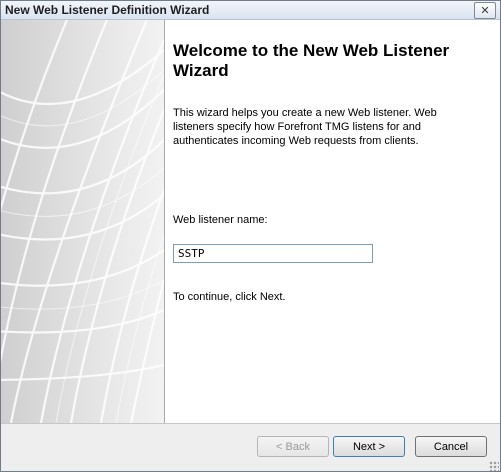 The image size is (501, 472). What do you see at coordinates (250, 10) in the screenshot?
I see `title-bar: New Web Listener Definition Wizard ✕` at bounding box center [250, 10].